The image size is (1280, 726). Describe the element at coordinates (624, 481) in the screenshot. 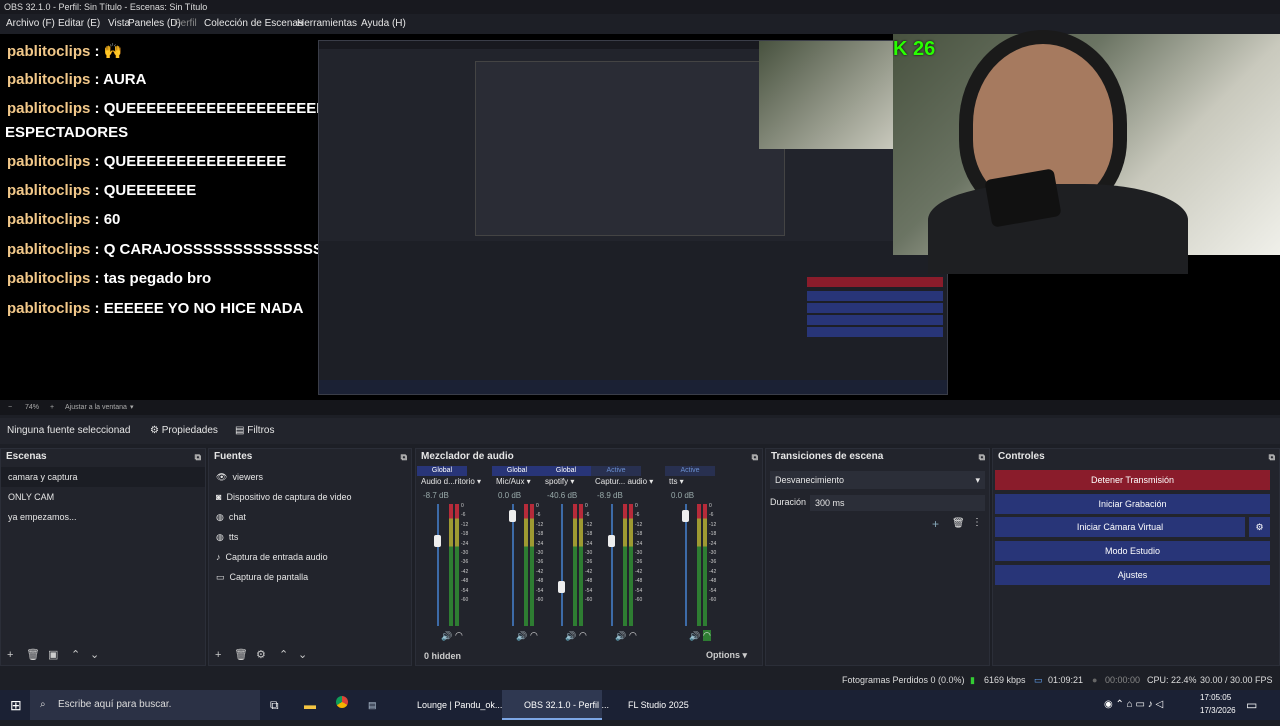

I see `channel-name: Captur... audio ▾` at that location.